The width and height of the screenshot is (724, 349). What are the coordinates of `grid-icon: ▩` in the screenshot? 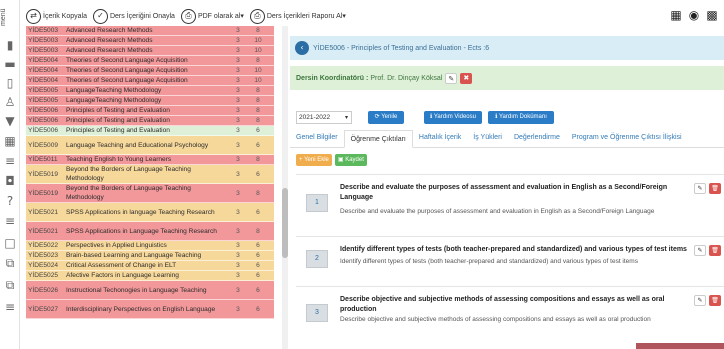 It's located at (712, 15).